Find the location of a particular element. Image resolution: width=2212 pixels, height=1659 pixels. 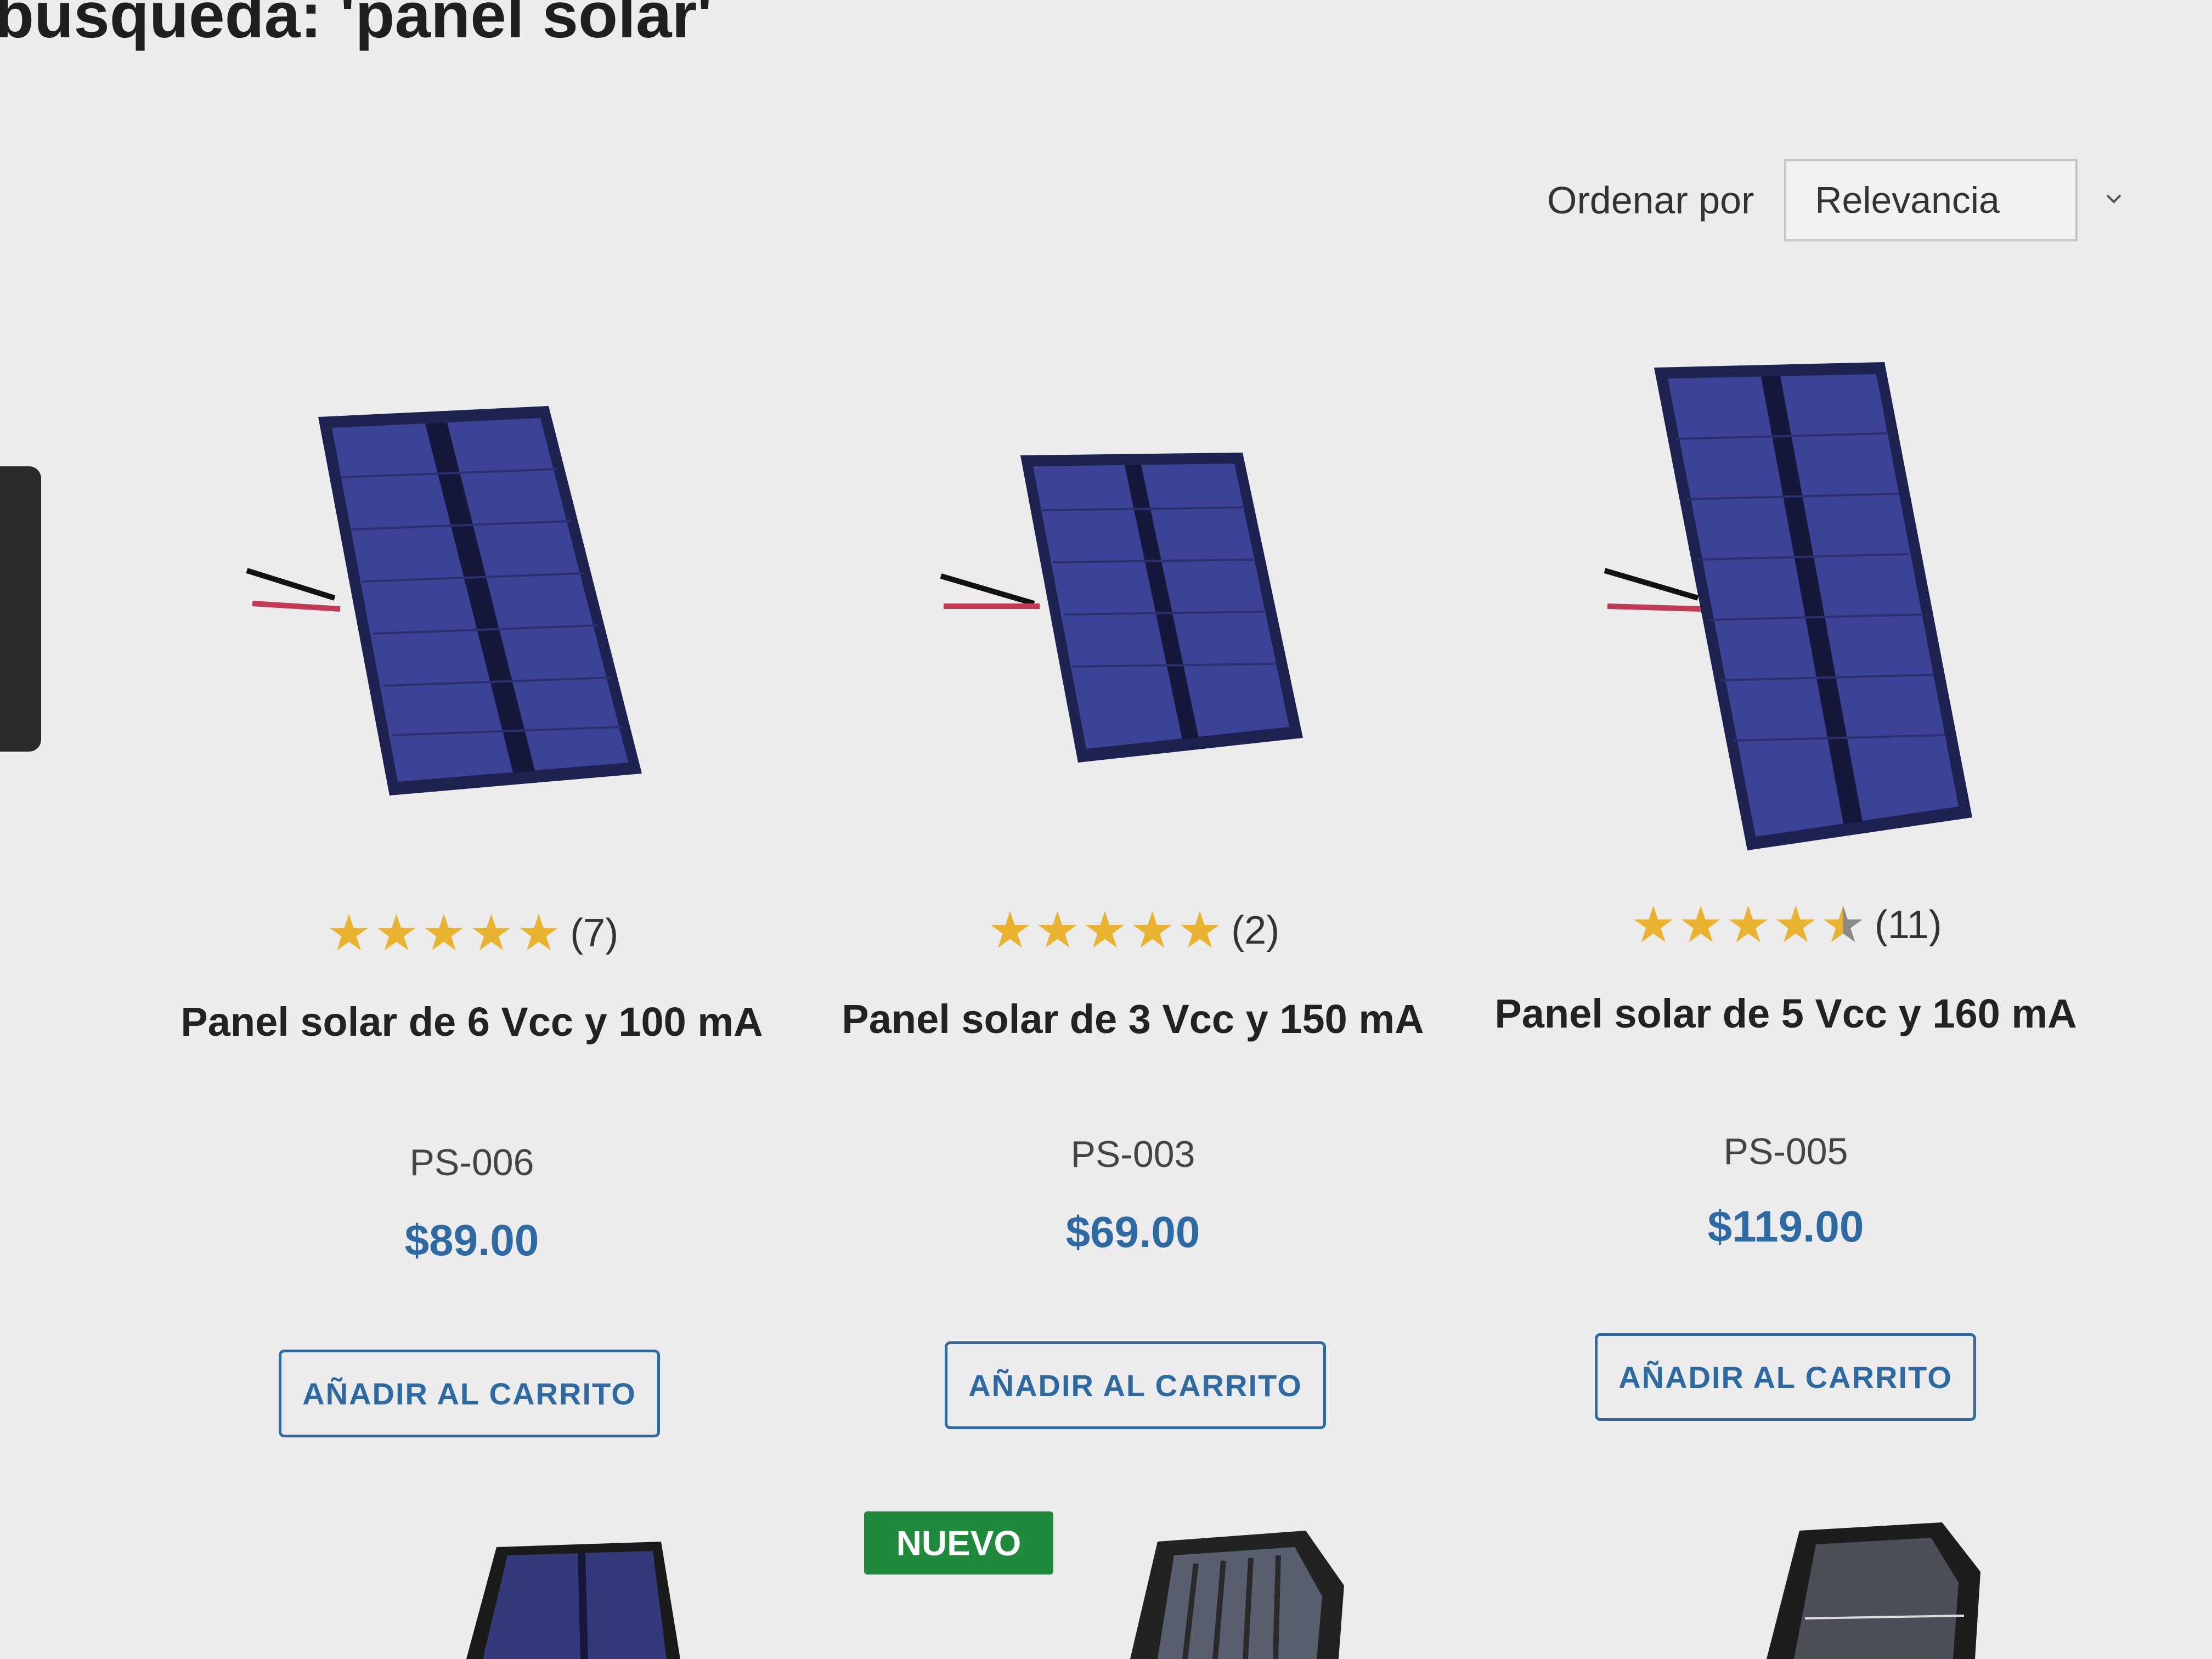

product-price: $69.00 is located at coordinates (1132, 1231).